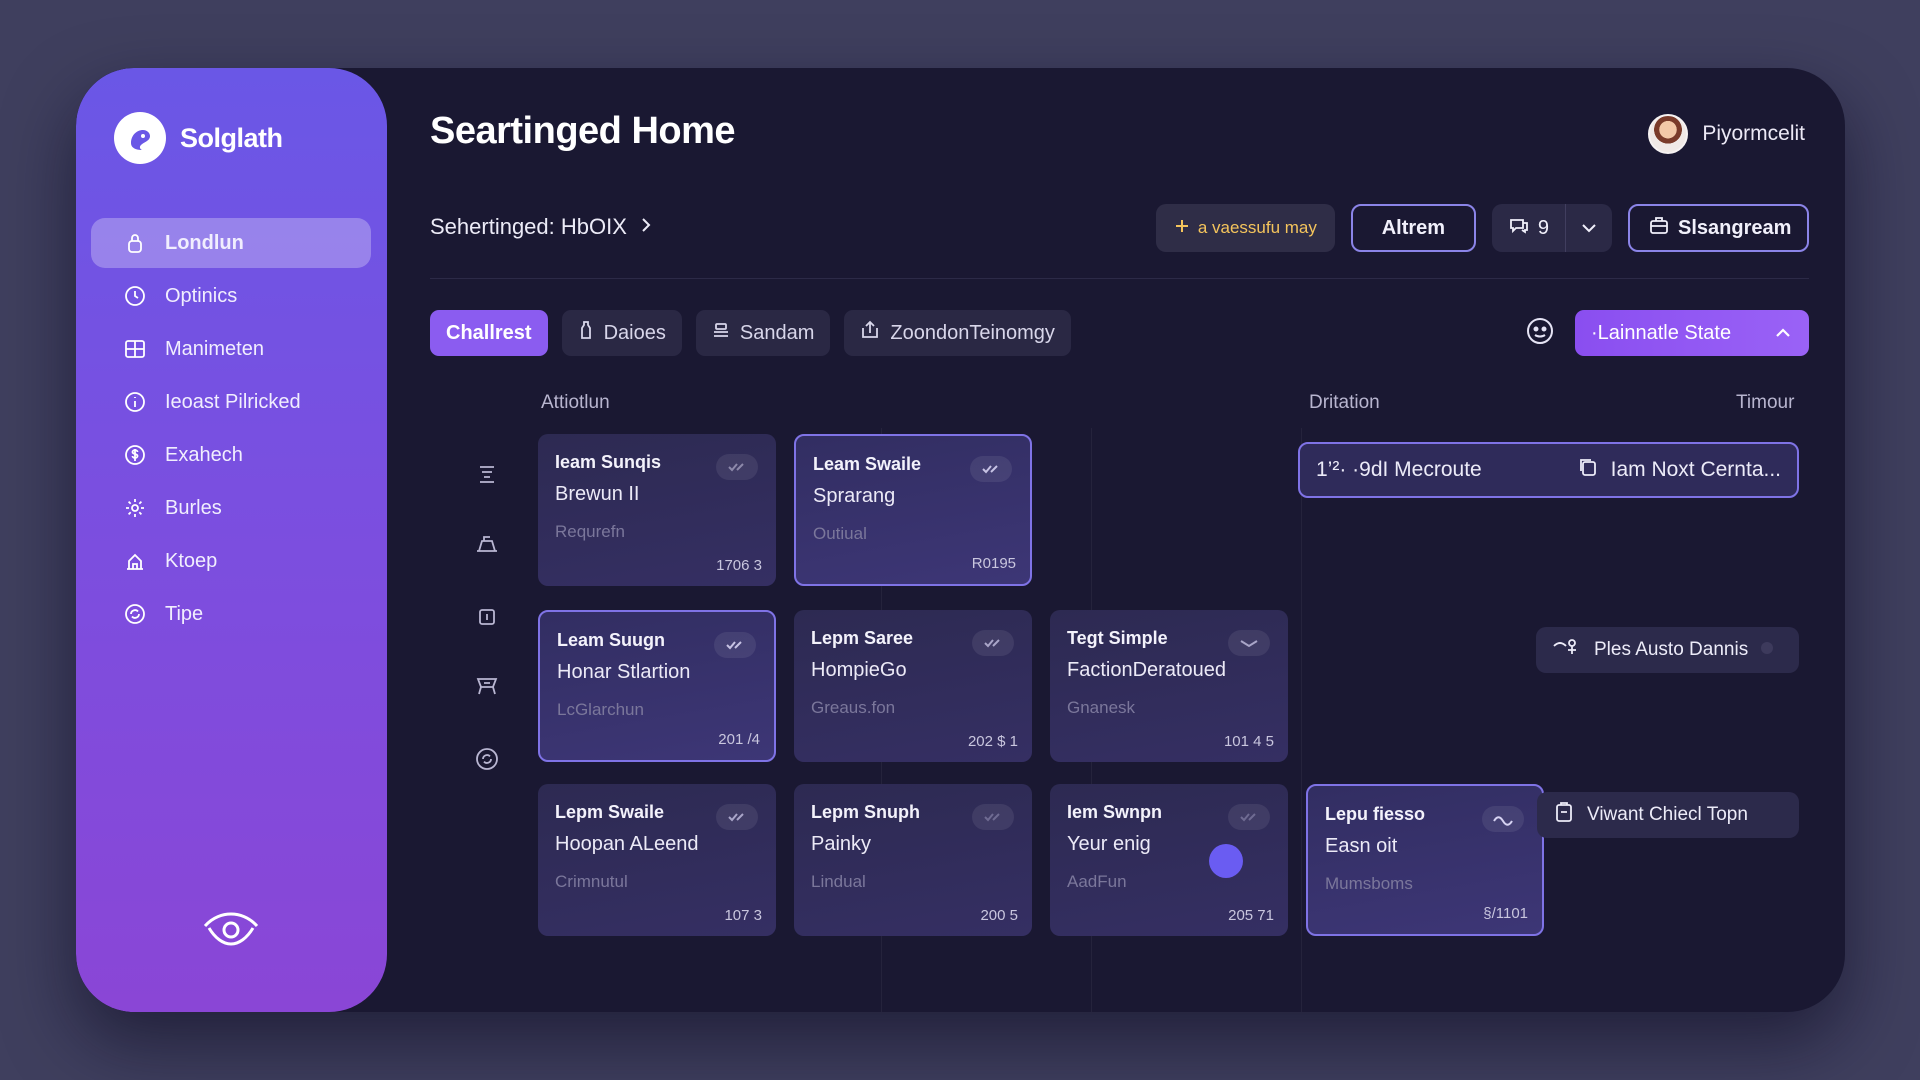 Image resolution: width=1920 pixels, height=1080 pixels. What do you see at coordinates (1503, 819) in the screenshot?
I see `wave-icon` at bounding box center [1503, 819].